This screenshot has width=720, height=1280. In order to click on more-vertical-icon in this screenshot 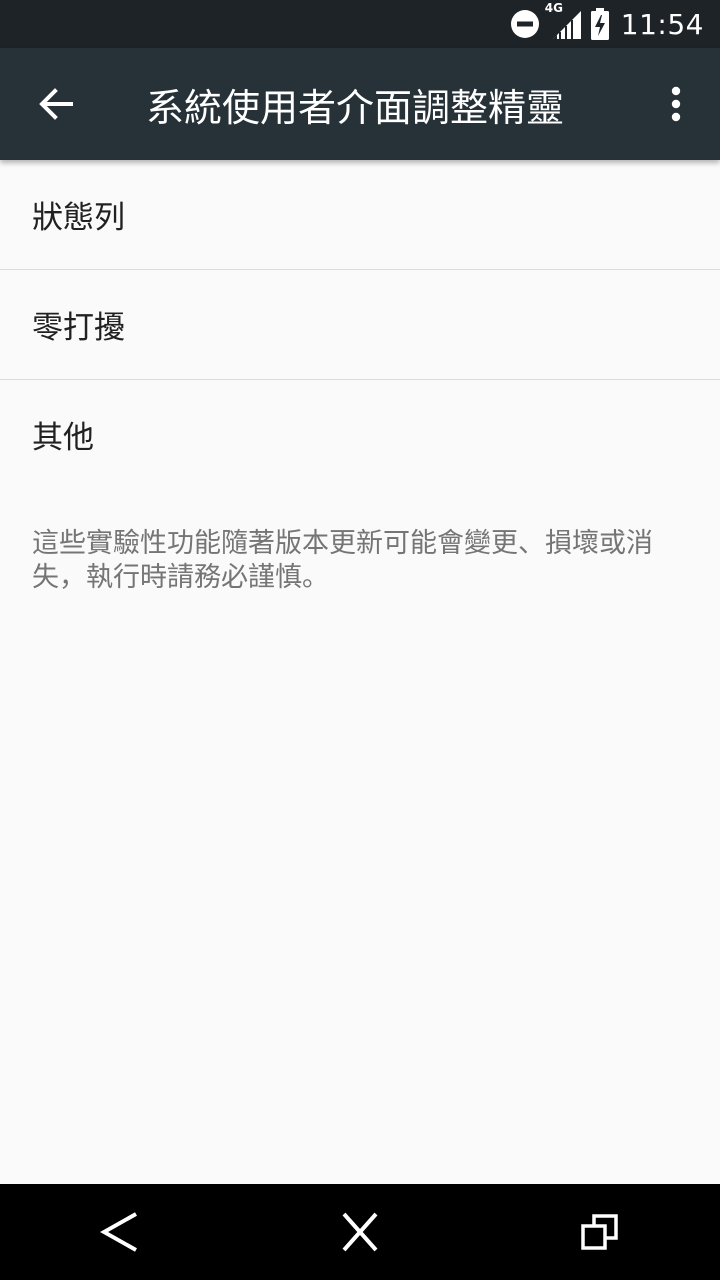, I will do `click(676, 104)`.